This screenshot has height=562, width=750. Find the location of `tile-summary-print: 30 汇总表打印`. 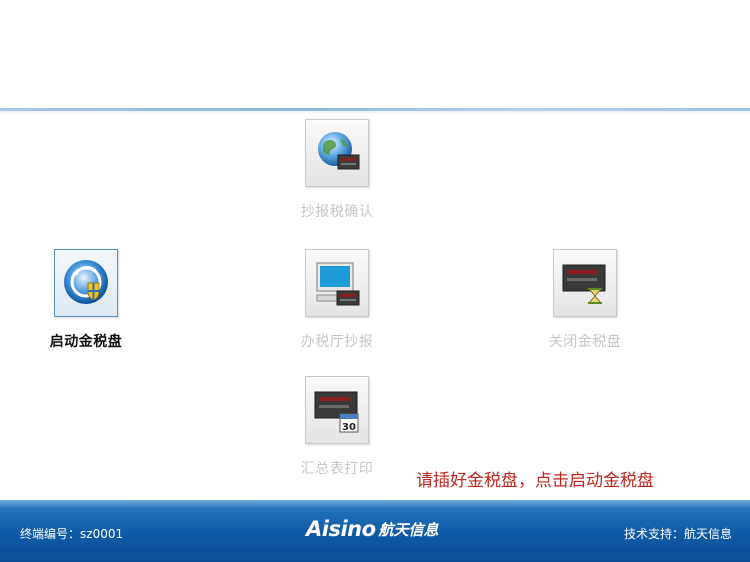

tile-summary-print: 30 汇总表打印 is located at coordinates (337, 427).